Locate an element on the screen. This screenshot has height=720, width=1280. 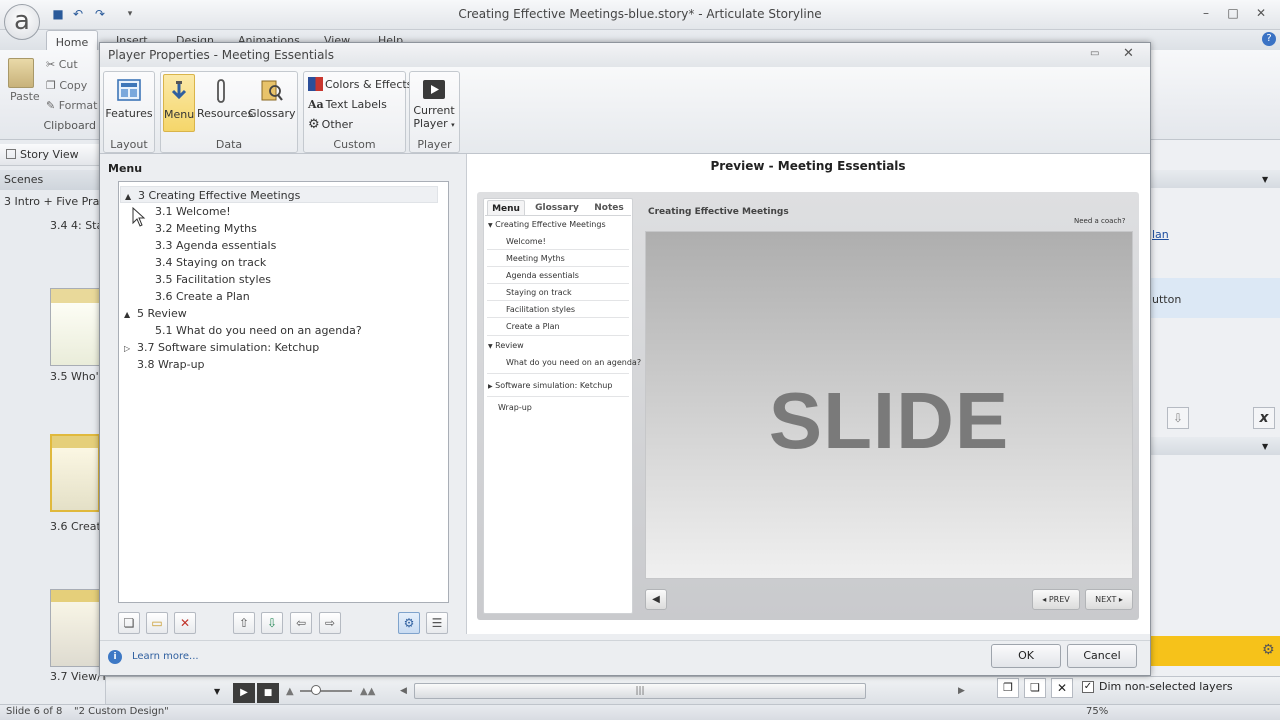
preview-menu-item: Facilitation styles is located at coordinates (540, 309).